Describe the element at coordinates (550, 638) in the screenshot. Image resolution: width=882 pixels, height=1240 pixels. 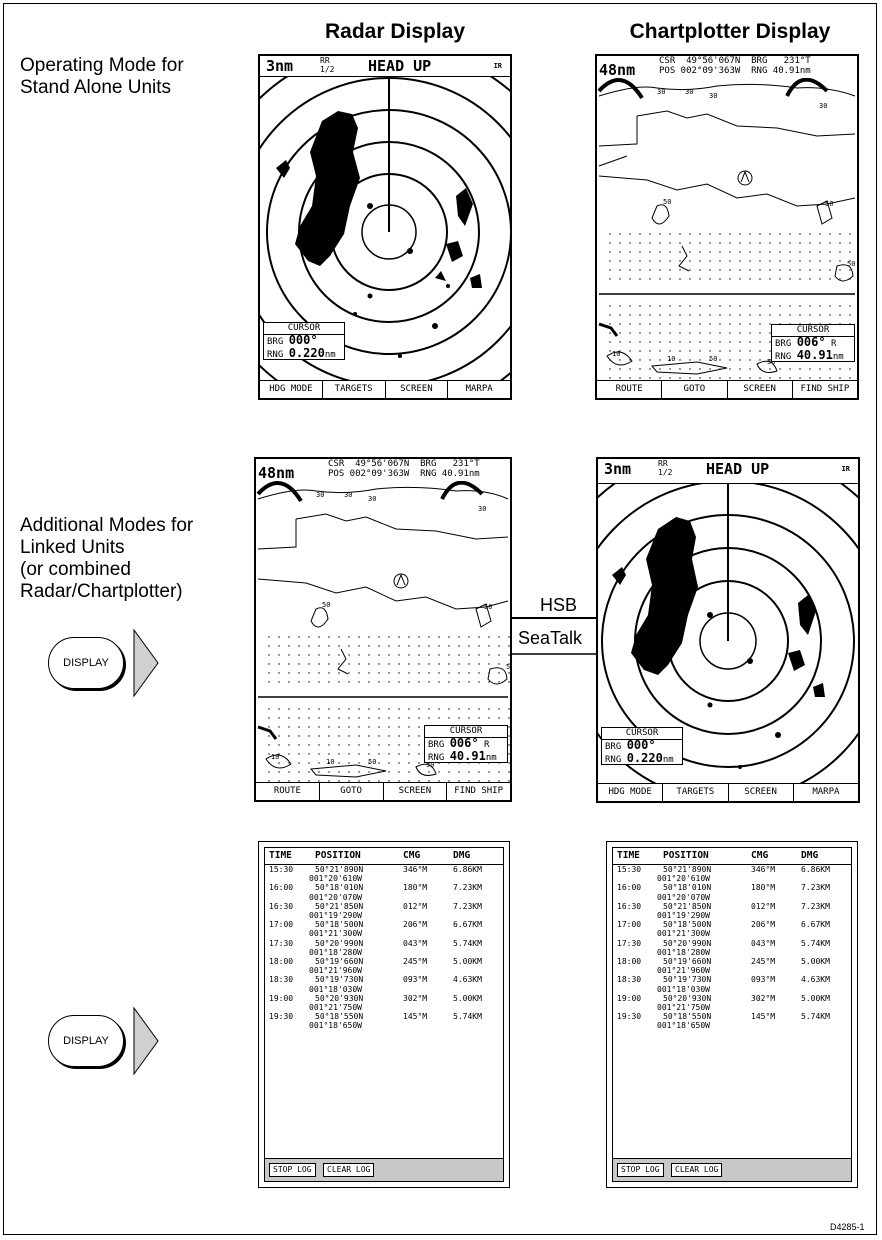
I see `seatalk-label: SeaTalk` at that location.